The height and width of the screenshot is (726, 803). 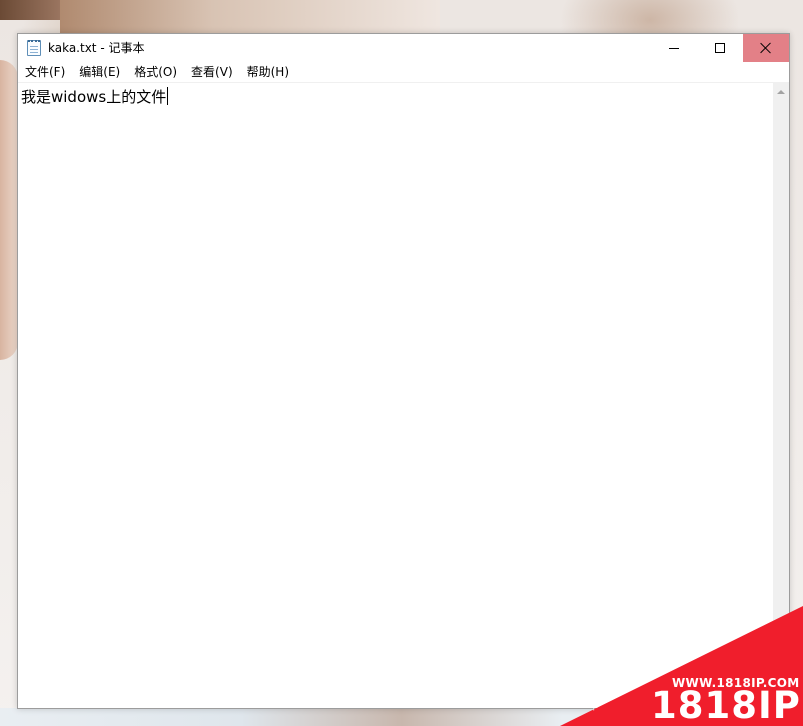 What do you see at coordinates (9, 210) in the screenshot?
I see `wallpaper-skin` at bounding box center [9, 210].